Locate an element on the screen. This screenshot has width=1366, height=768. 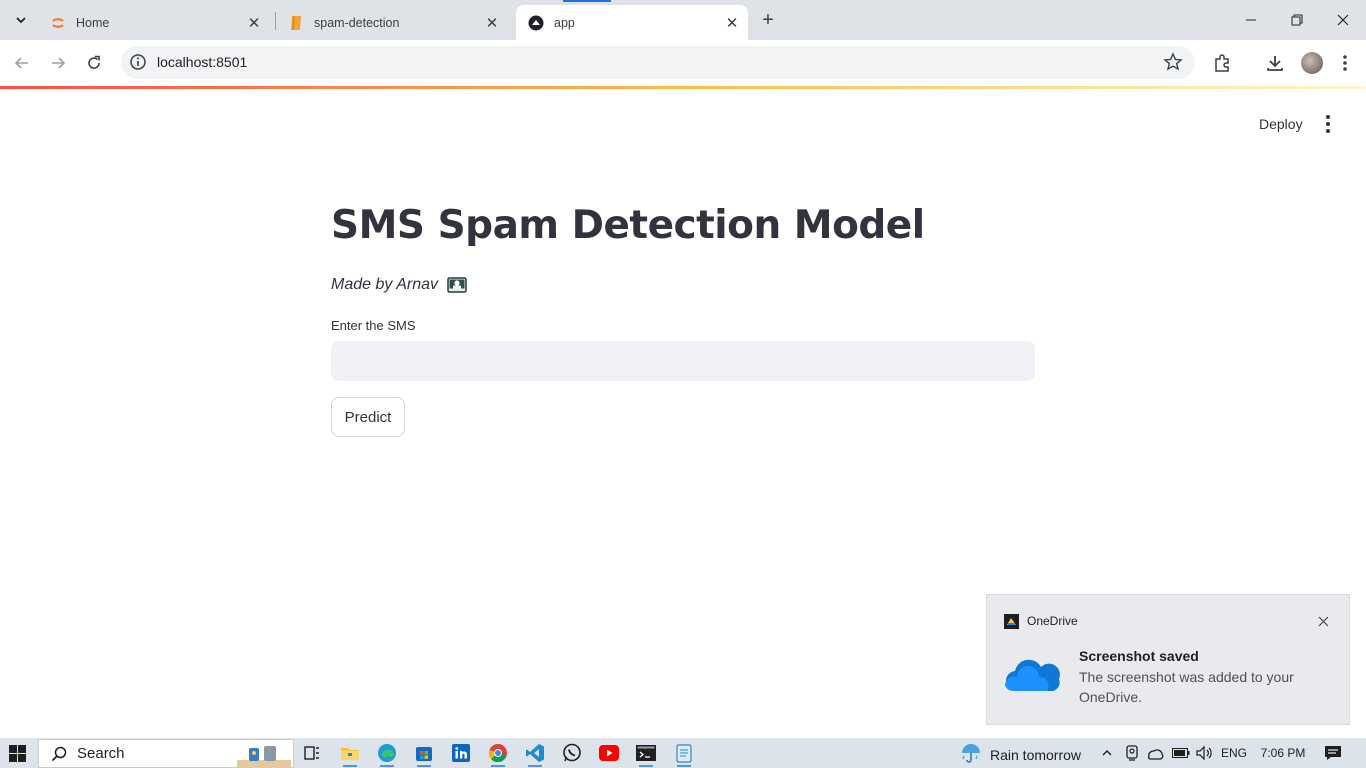
deploy-button: Deploy is located at coordinates (1281, 124).